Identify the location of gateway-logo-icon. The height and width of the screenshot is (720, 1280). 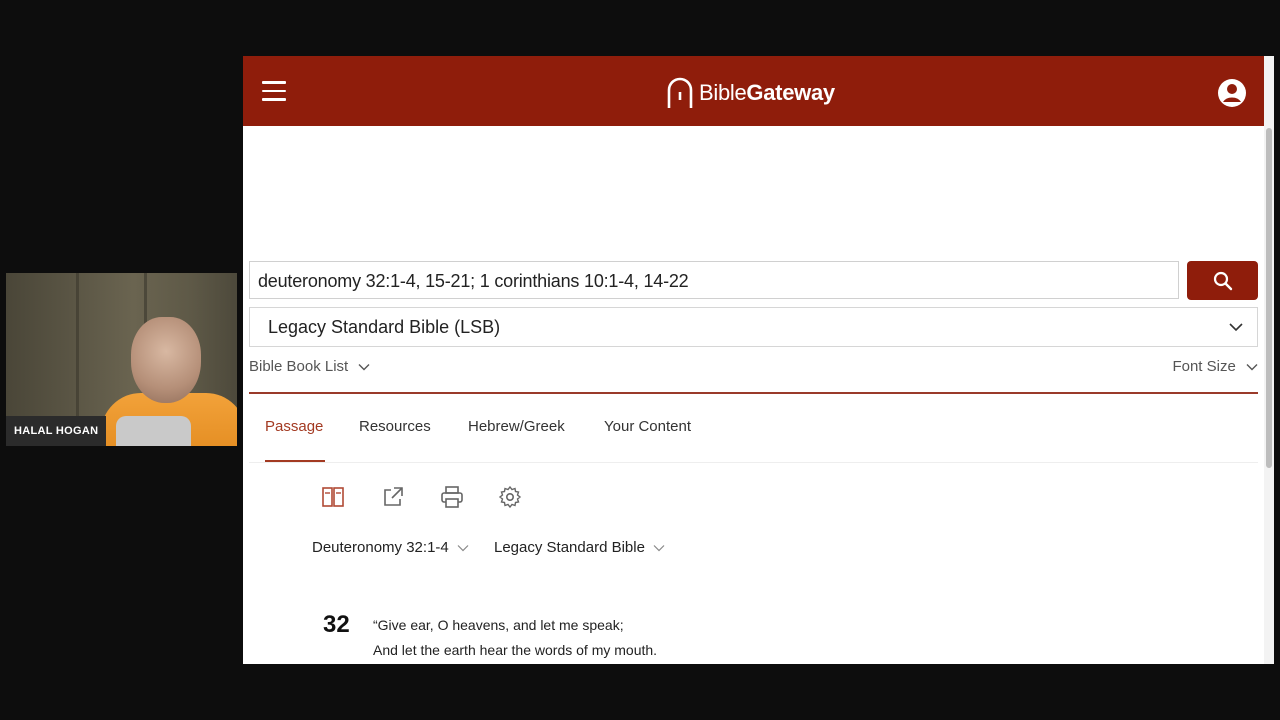
(680, 92).